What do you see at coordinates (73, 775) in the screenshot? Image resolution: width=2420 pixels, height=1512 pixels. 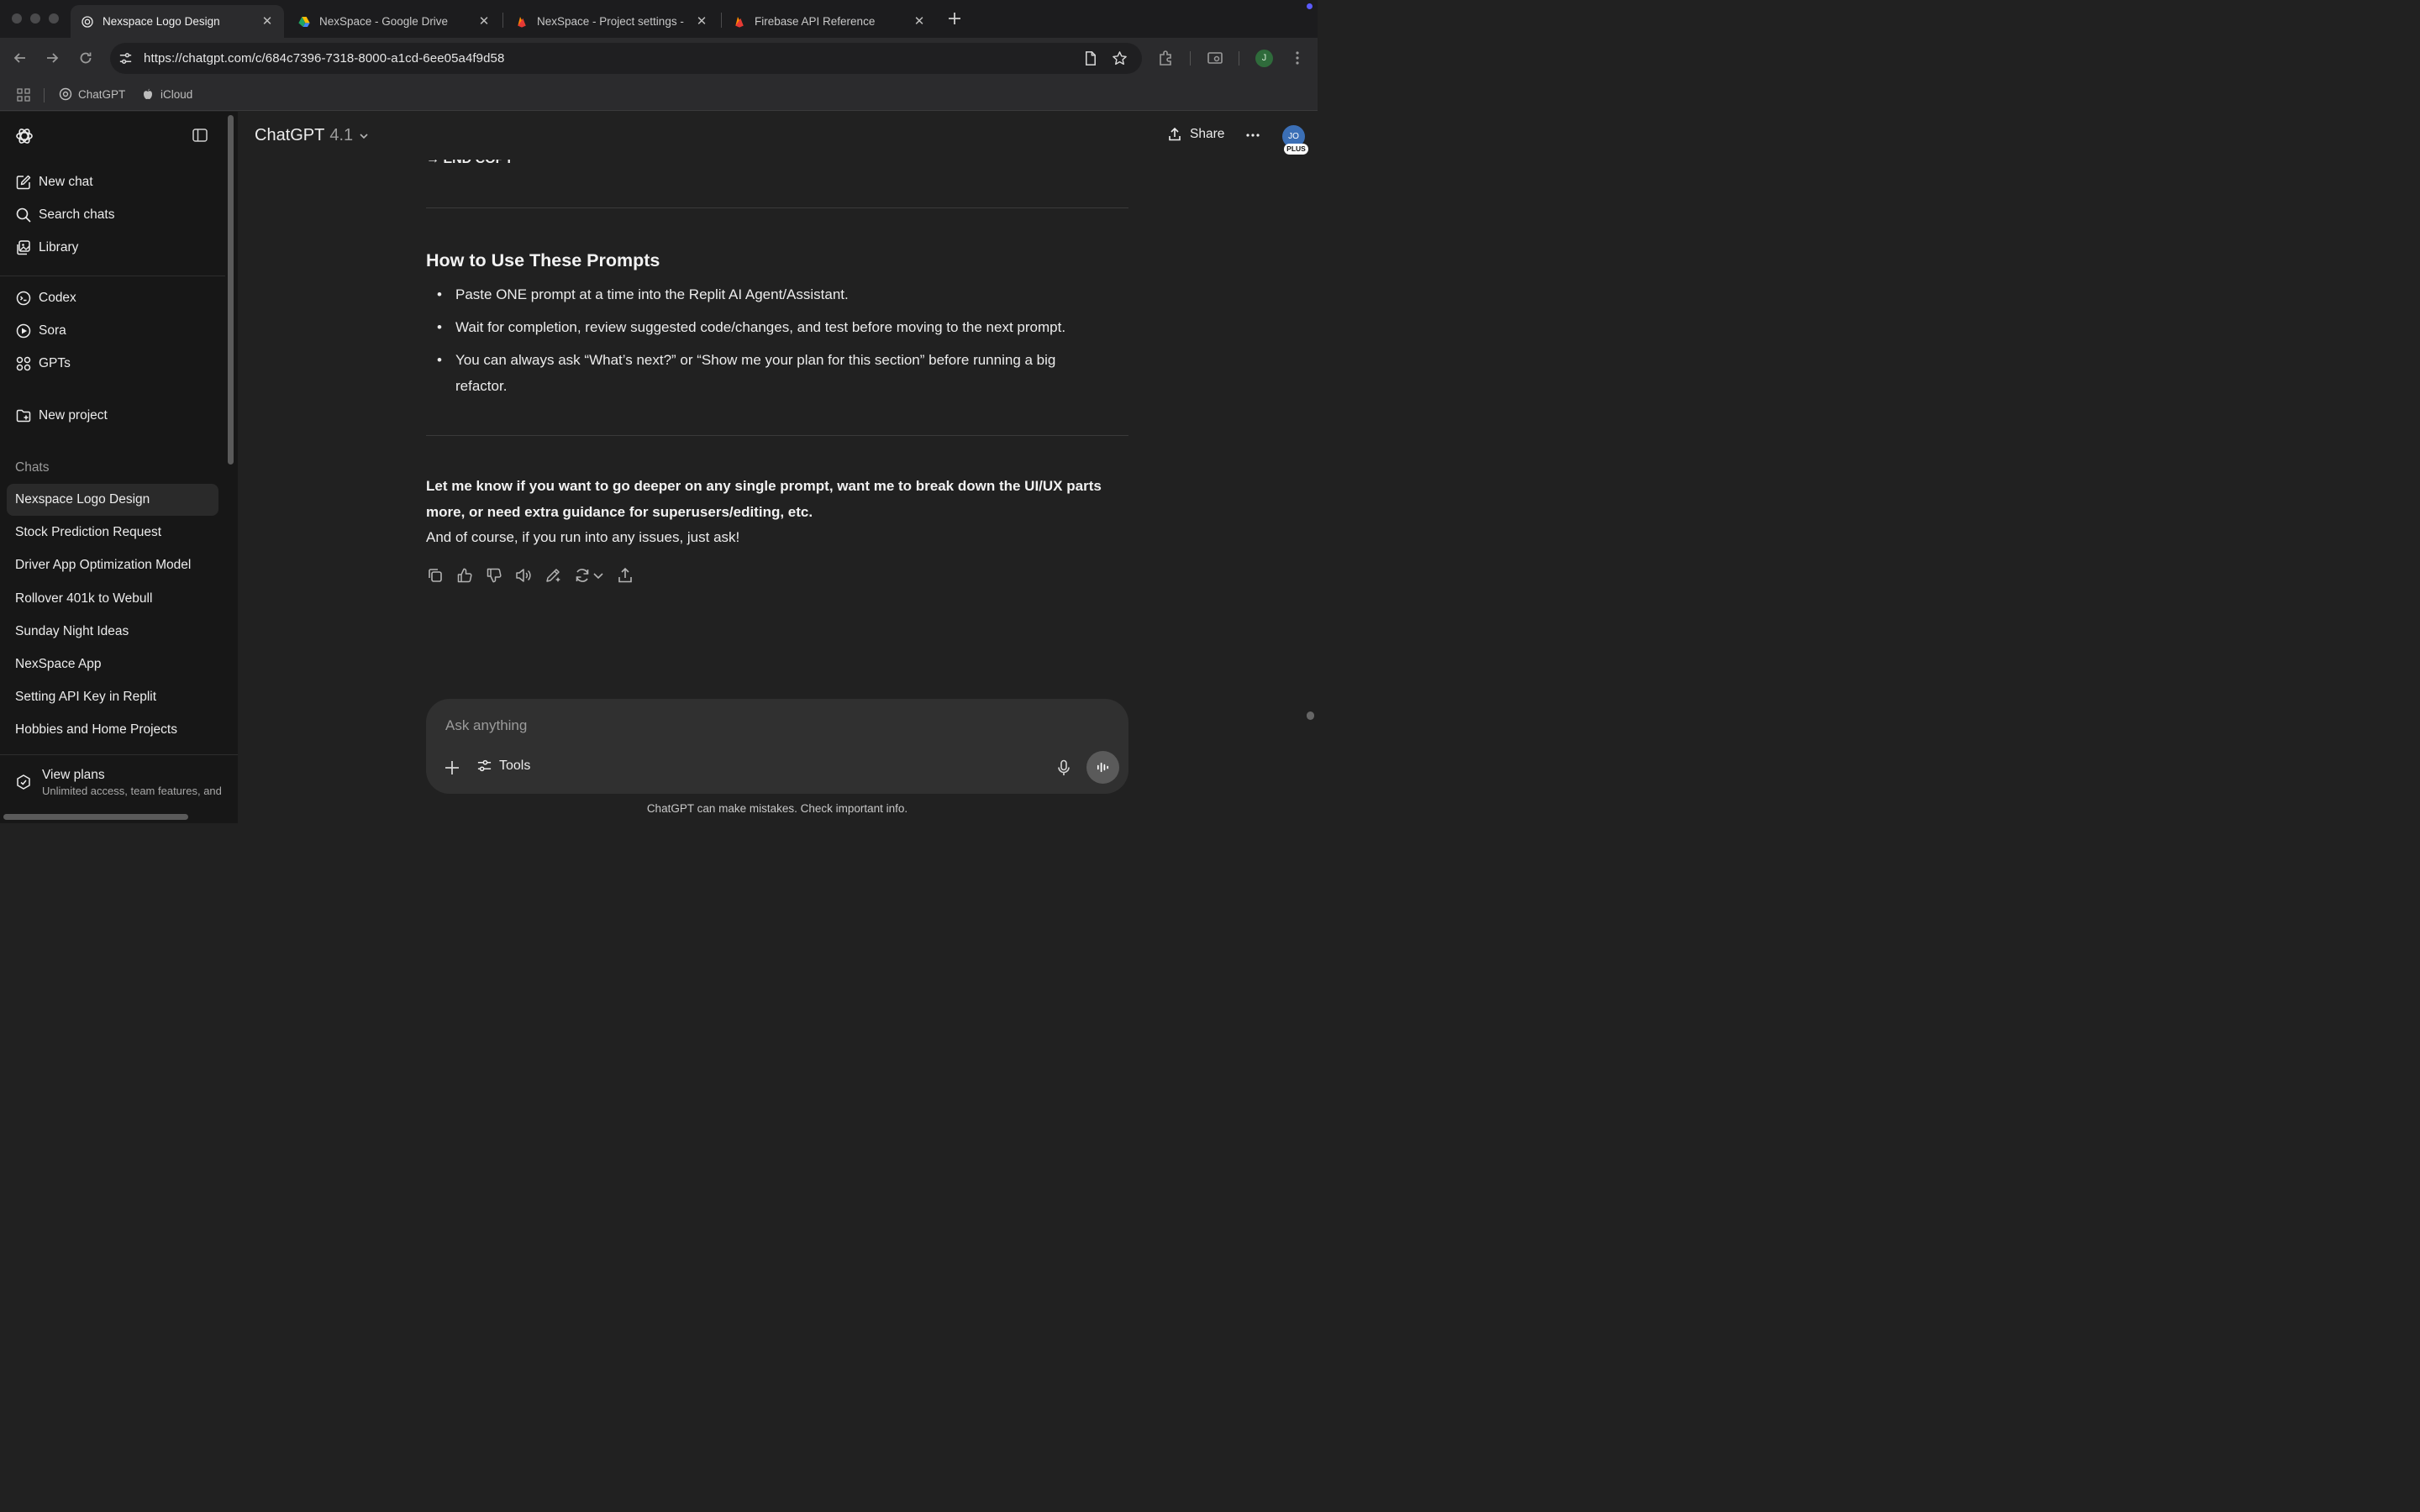 I see `view-plans-title: View plans` at bounding box center [73, 775].